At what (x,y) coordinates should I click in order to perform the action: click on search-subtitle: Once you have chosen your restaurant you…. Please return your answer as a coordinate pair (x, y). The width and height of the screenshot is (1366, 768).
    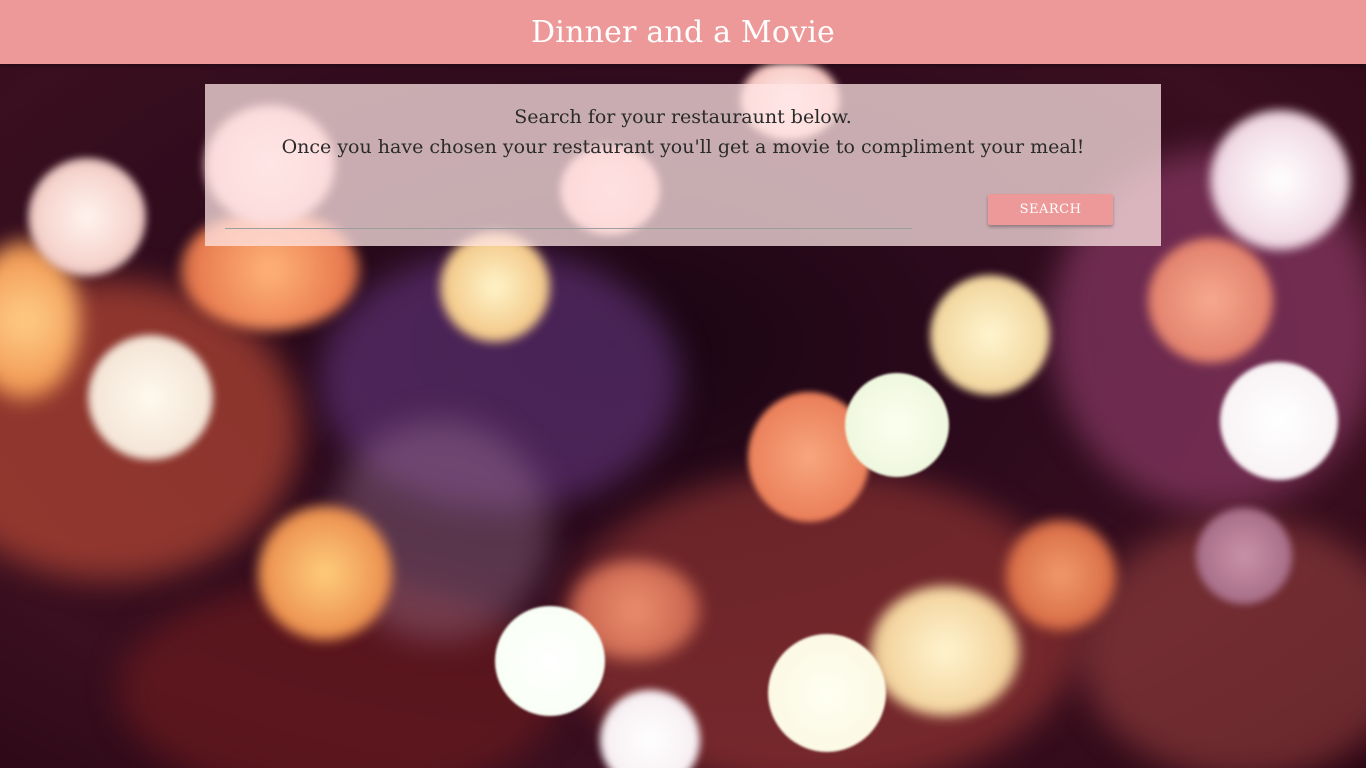
    Looking at the image, I should click on (683, 147).